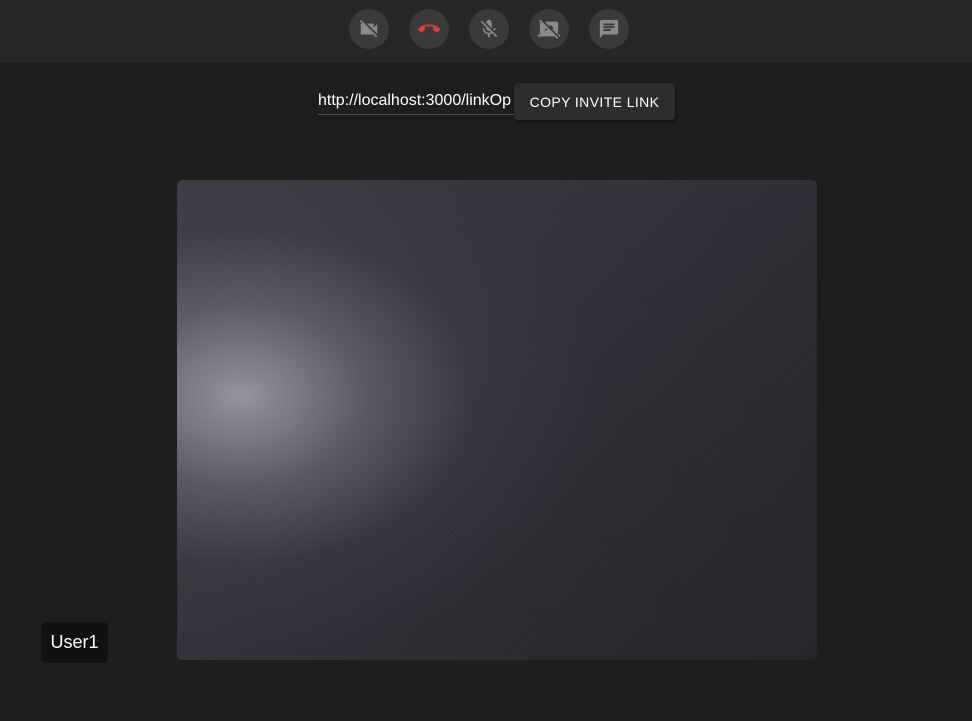 This screenshot has width=972, height=721. I want to click on stop-screen-share-icon, so click(549, 29).